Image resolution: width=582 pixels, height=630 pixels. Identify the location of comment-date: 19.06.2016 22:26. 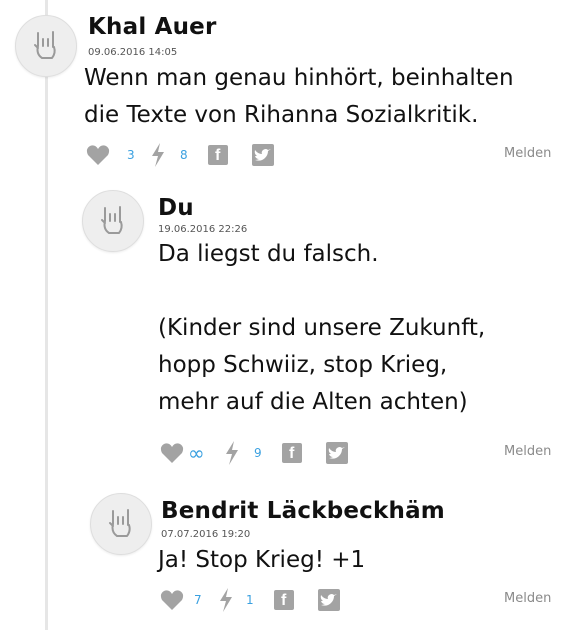
(203, 229).